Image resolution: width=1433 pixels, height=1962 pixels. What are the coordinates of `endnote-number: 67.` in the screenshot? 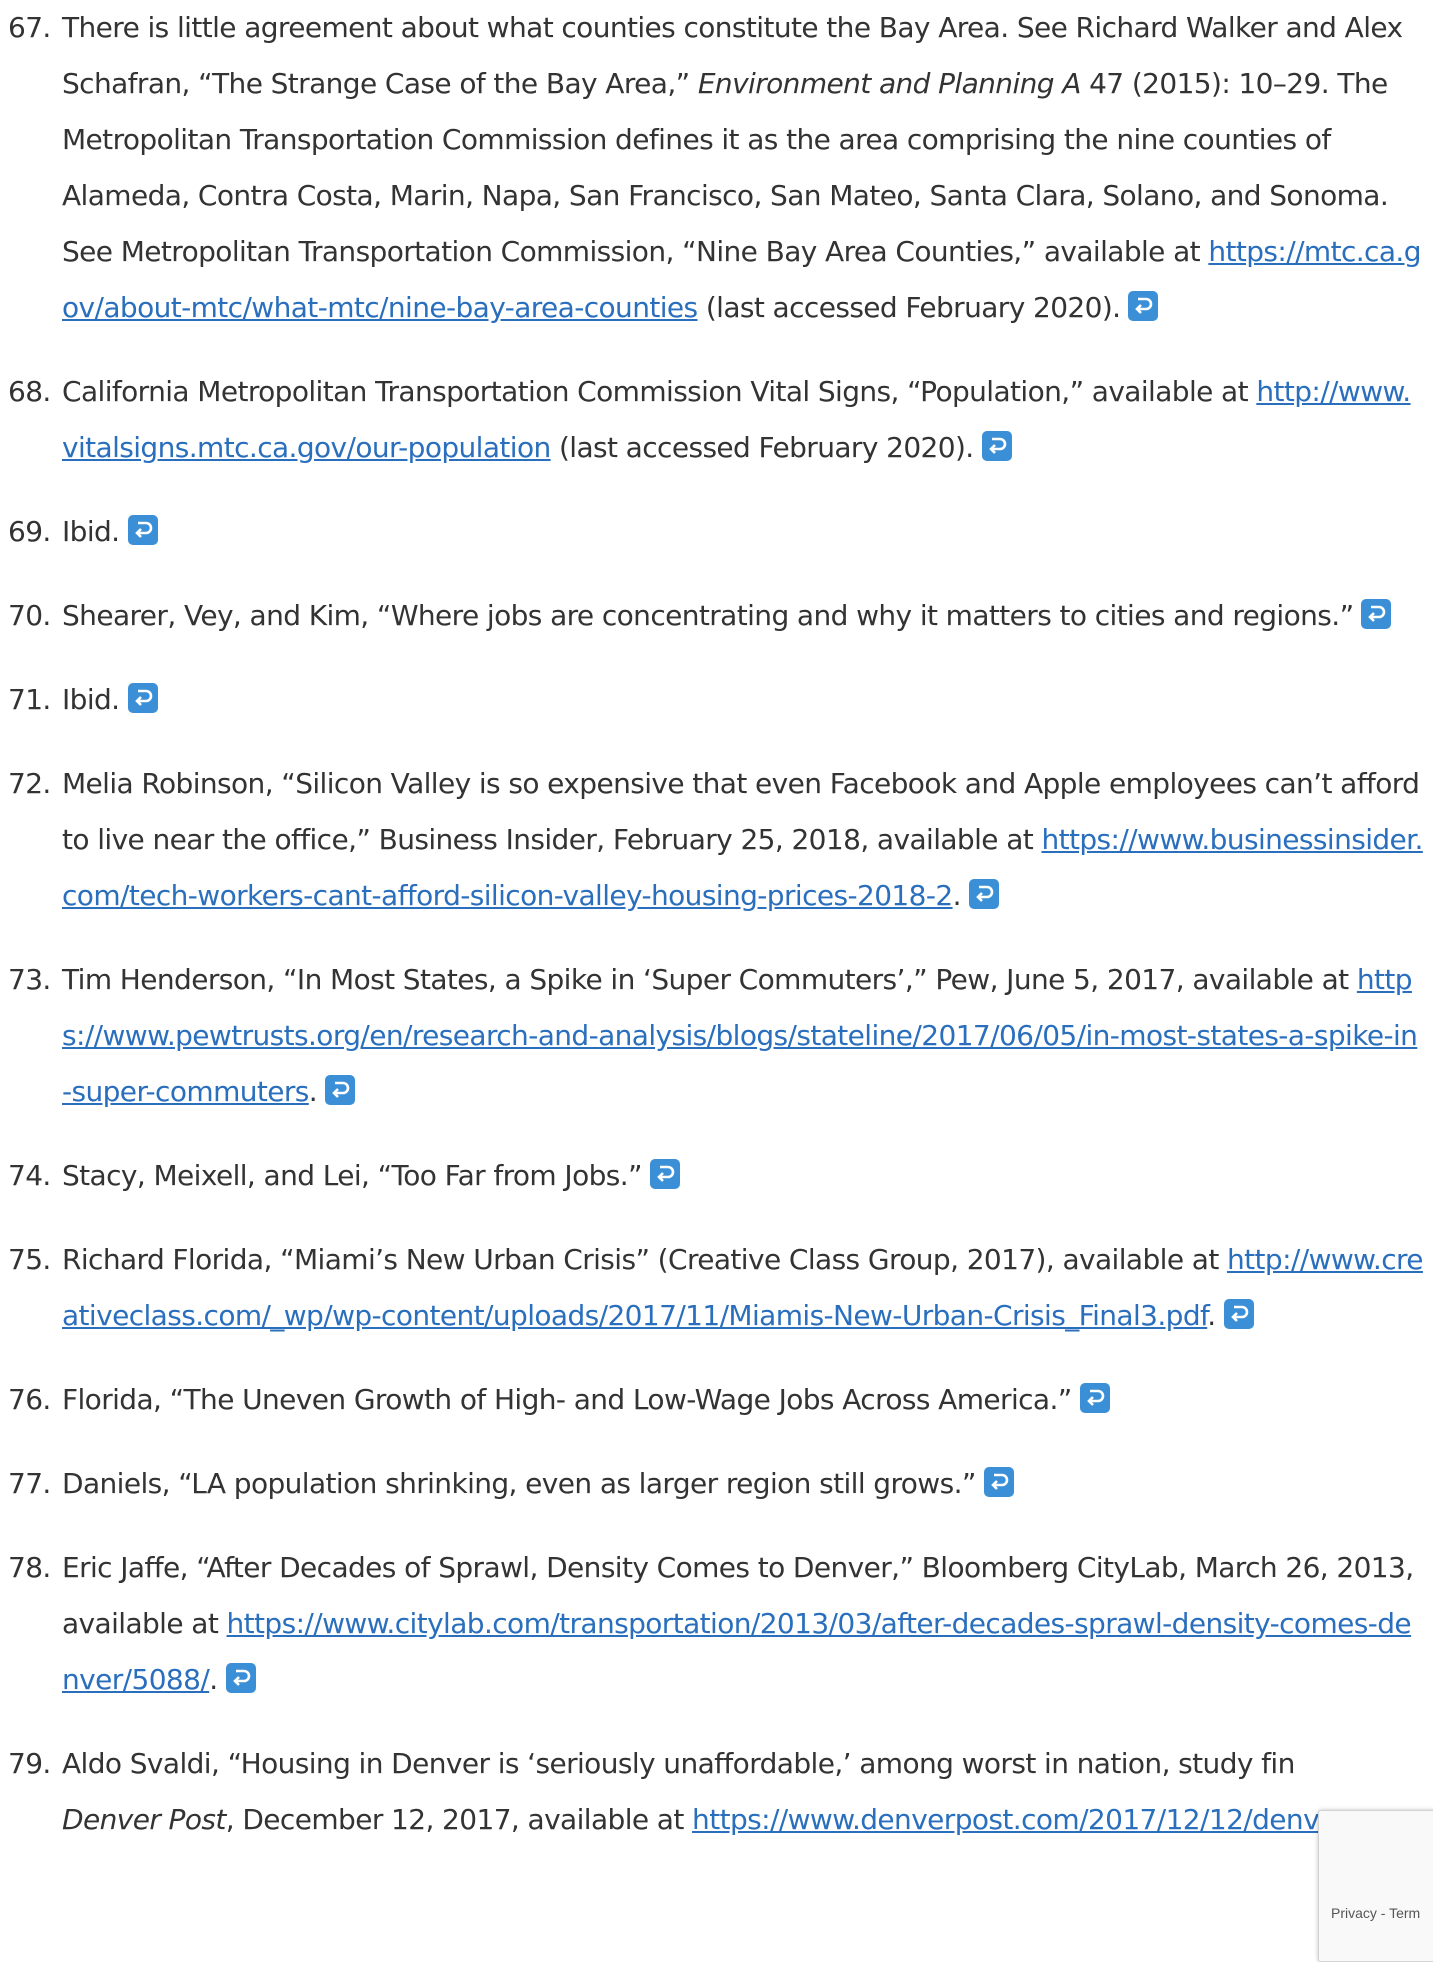 It's located at (29, 27).